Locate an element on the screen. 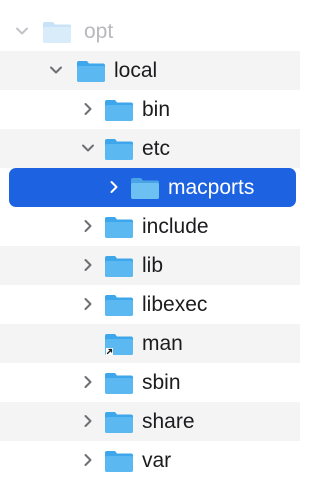 Image resolution: width=320 pixels, height=480 pixels. tree-row-label: share is located at coordinates (168, 421).